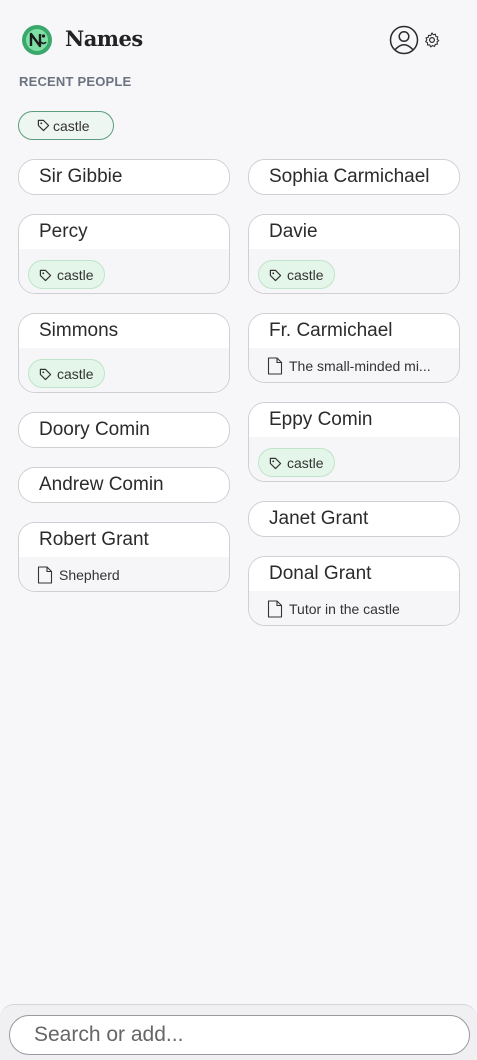 The image size is (477, 1060). I want to click on person-card: Davie castle, so click(354, 254).